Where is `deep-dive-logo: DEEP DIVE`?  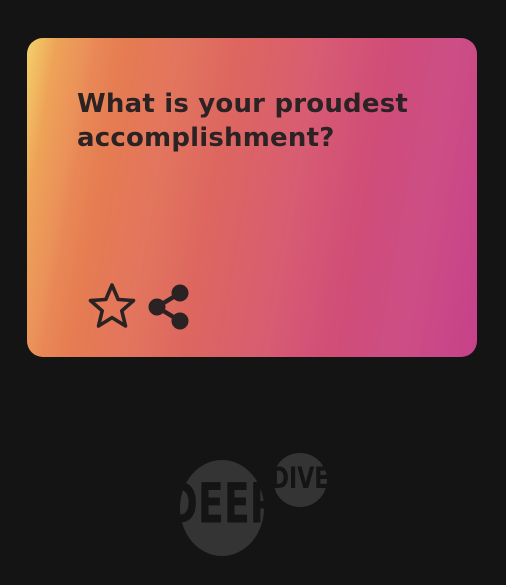
deep-dive-logo: DEEP DIVE is located at coordinates (252, 504).